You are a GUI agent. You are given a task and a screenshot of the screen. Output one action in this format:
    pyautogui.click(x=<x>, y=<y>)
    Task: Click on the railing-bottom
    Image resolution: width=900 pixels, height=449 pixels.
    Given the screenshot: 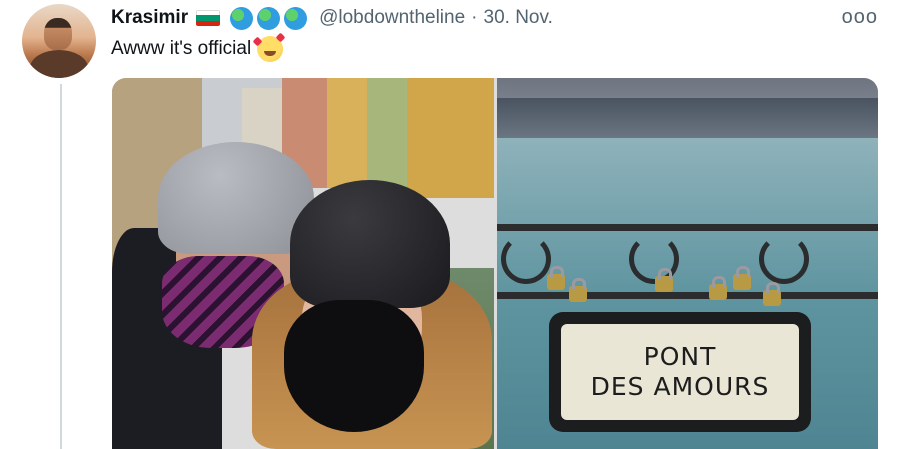 What is the action you would take?
    pyautogui.click(x=687, y=295)
    